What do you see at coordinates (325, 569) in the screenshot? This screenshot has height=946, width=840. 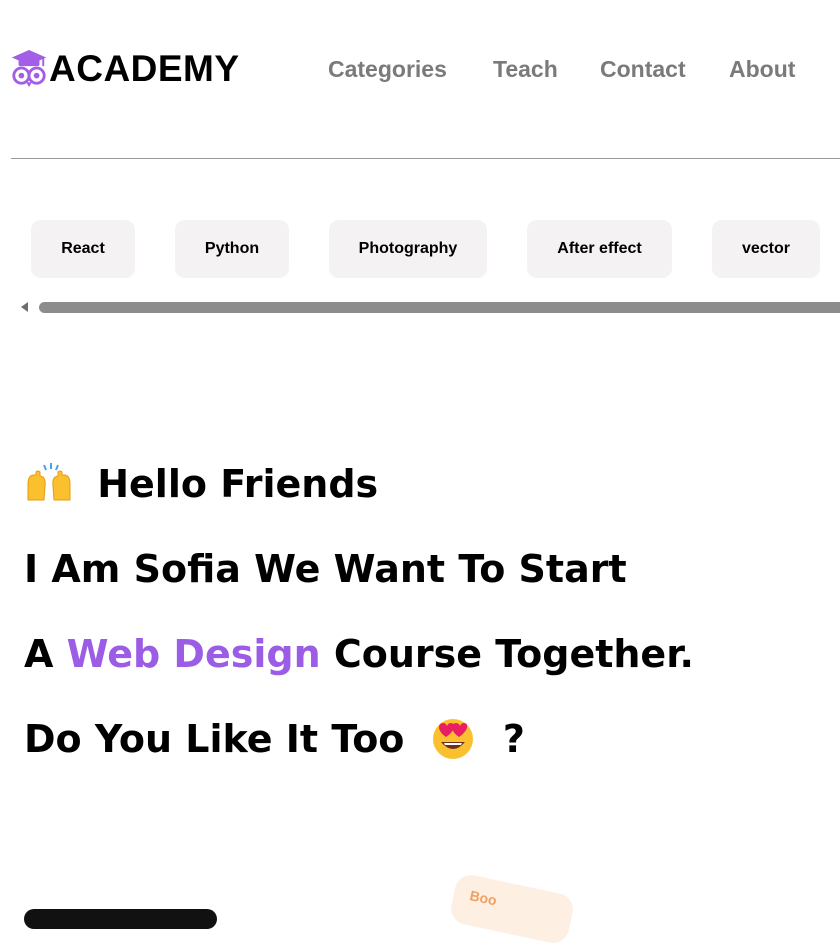 I see `hero-line-2: I Am Sofia We Want To Start` at bounding box center [325, 569].